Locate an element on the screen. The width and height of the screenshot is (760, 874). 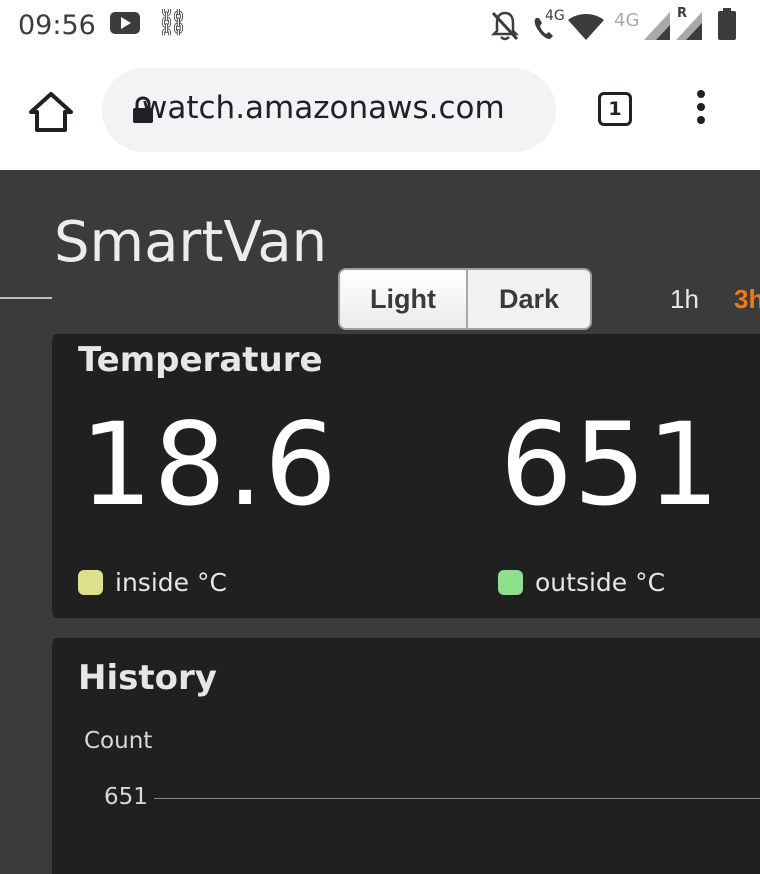
history-axis-title: Count is located at coordinates (118, 741).